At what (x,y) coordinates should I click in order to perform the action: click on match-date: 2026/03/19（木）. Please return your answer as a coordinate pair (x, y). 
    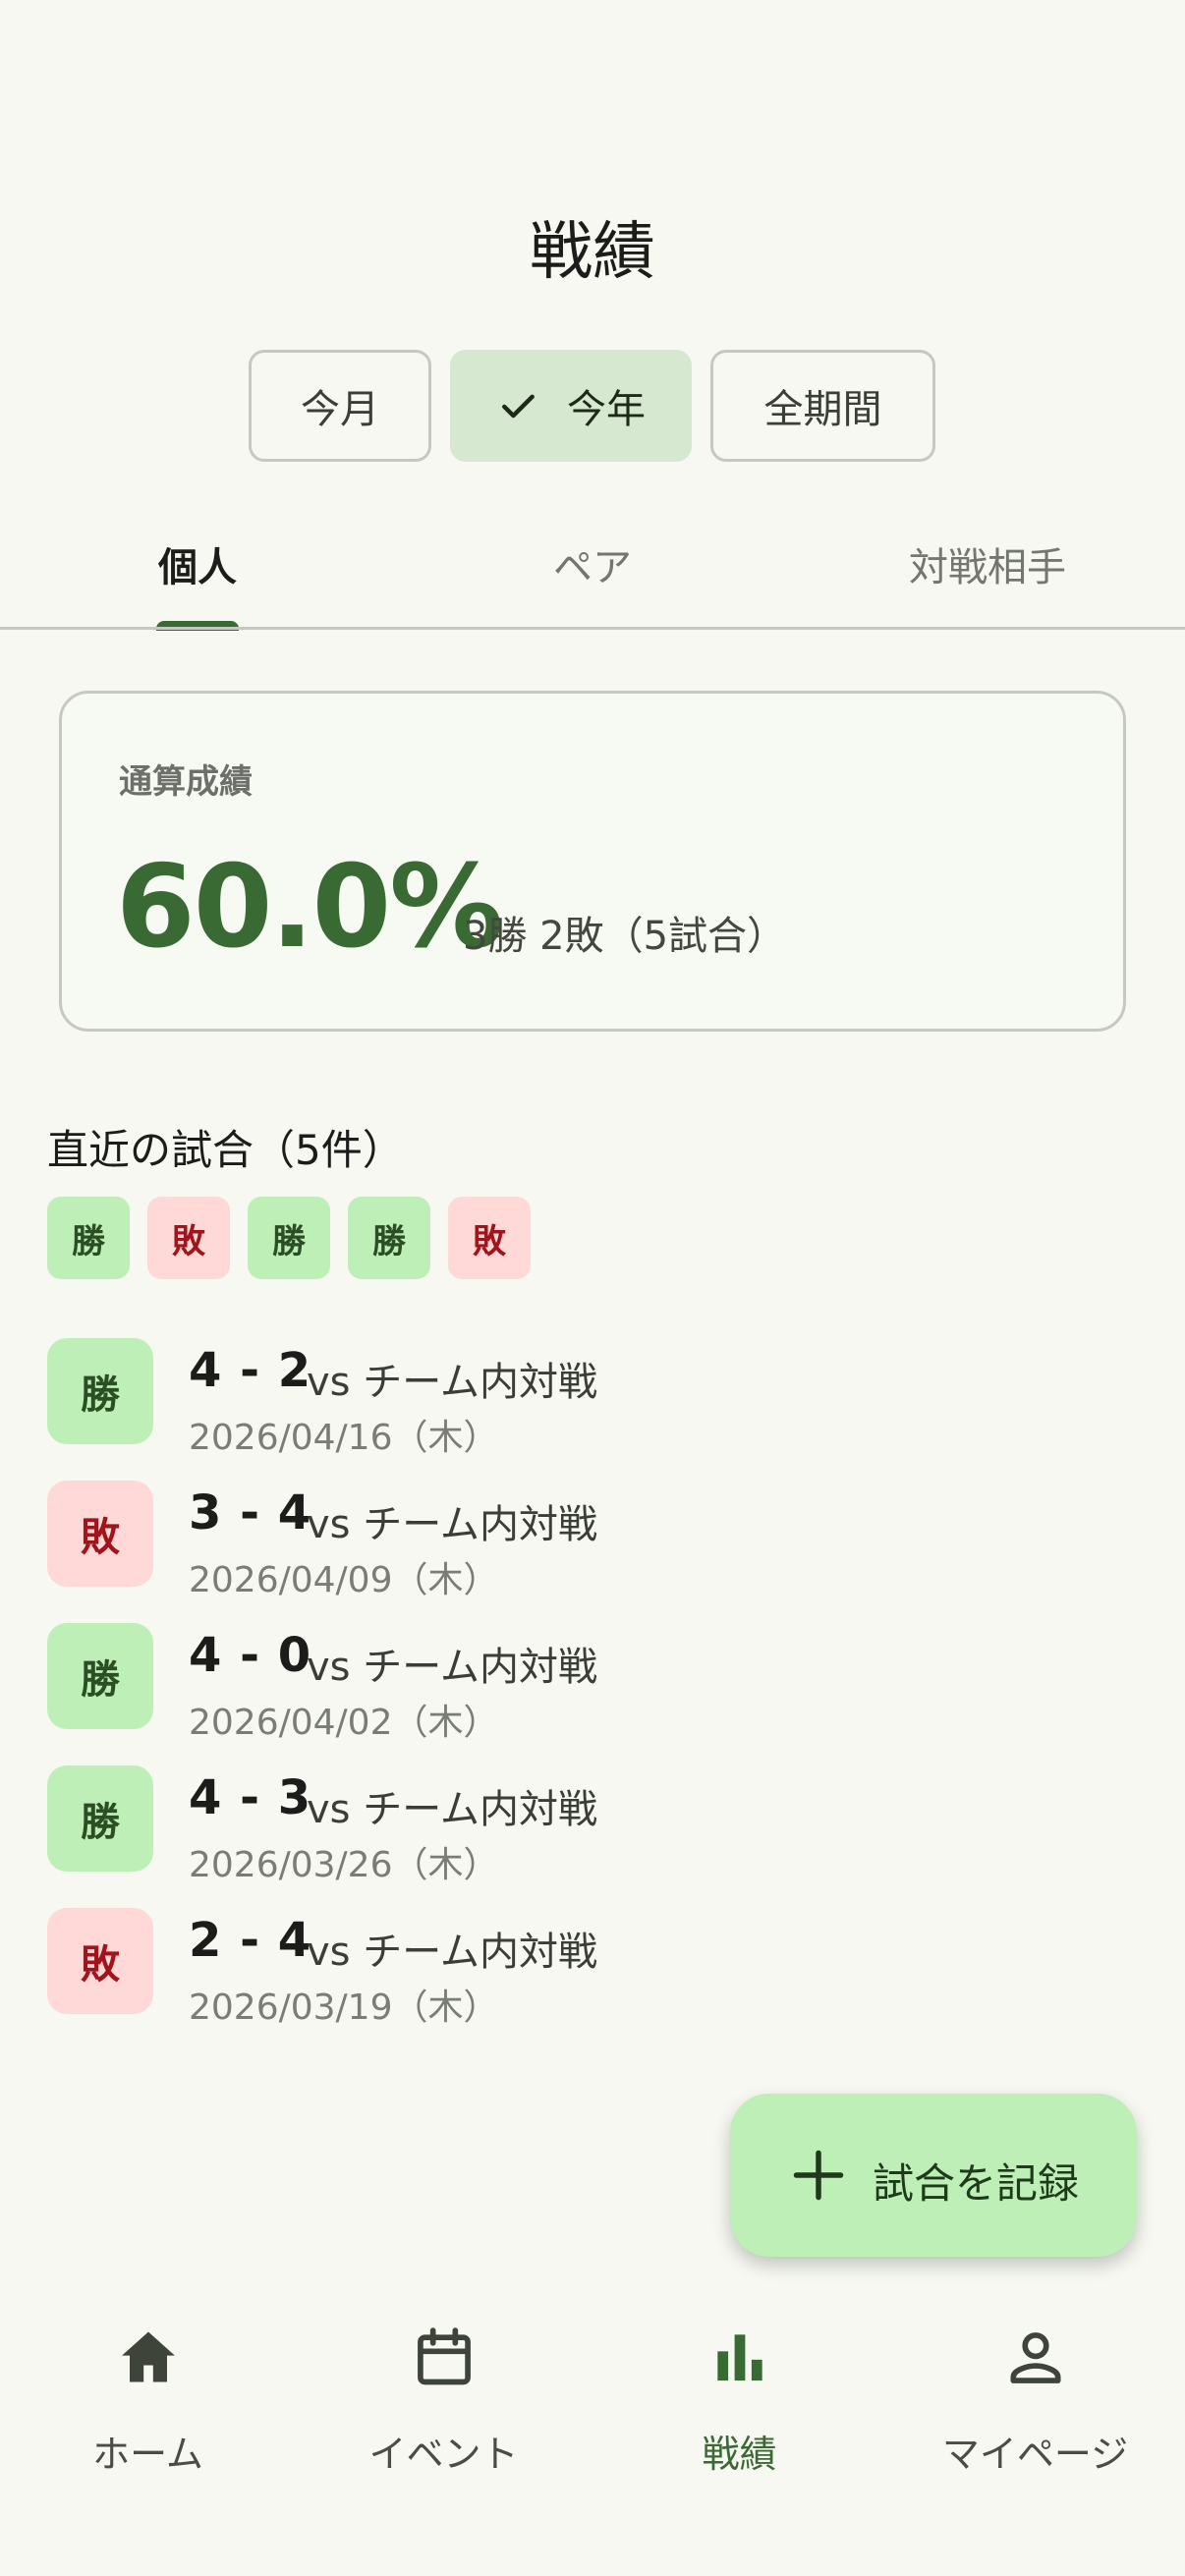
    Looking at the image, I should click on (344, 2008).